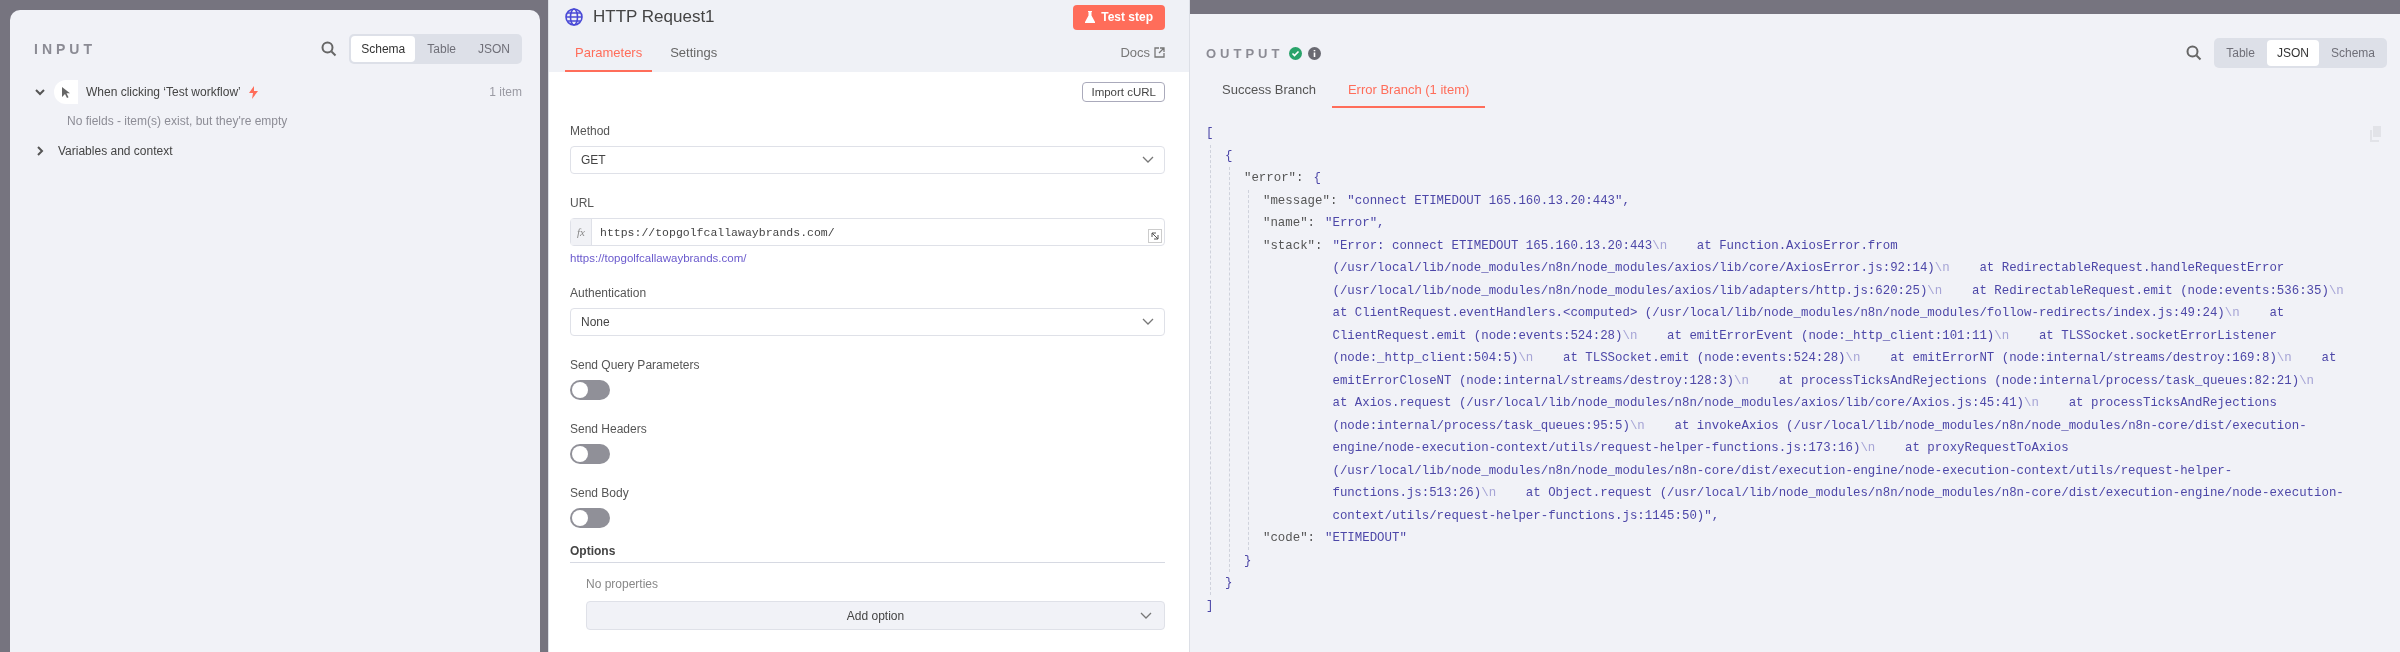 The height and width of the screenshot is (652, 2400). I want to click on select-field: None, so click(867, 322).